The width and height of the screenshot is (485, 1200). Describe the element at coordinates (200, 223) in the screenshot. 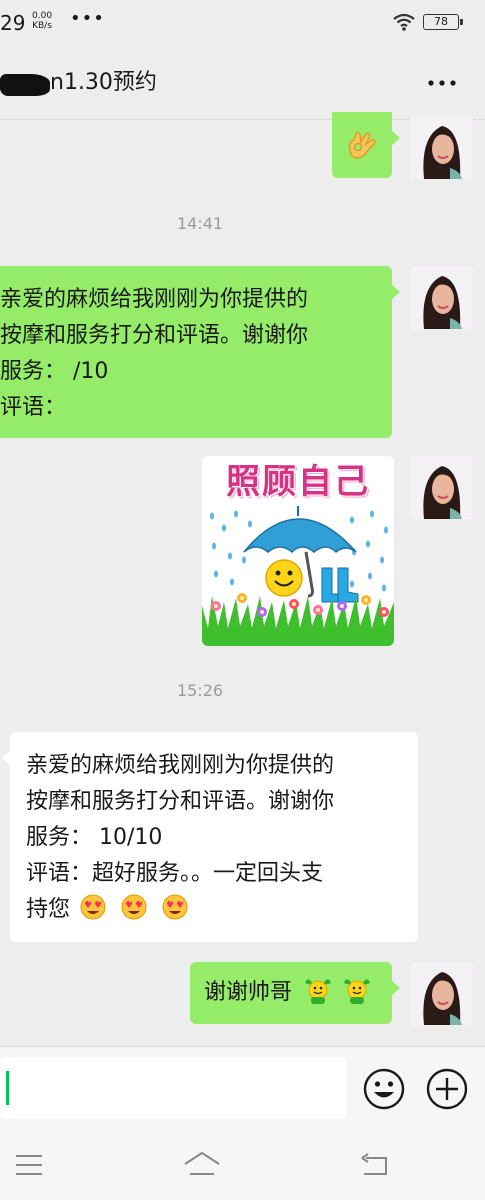

I see `timestamp: 14:41` at that location.